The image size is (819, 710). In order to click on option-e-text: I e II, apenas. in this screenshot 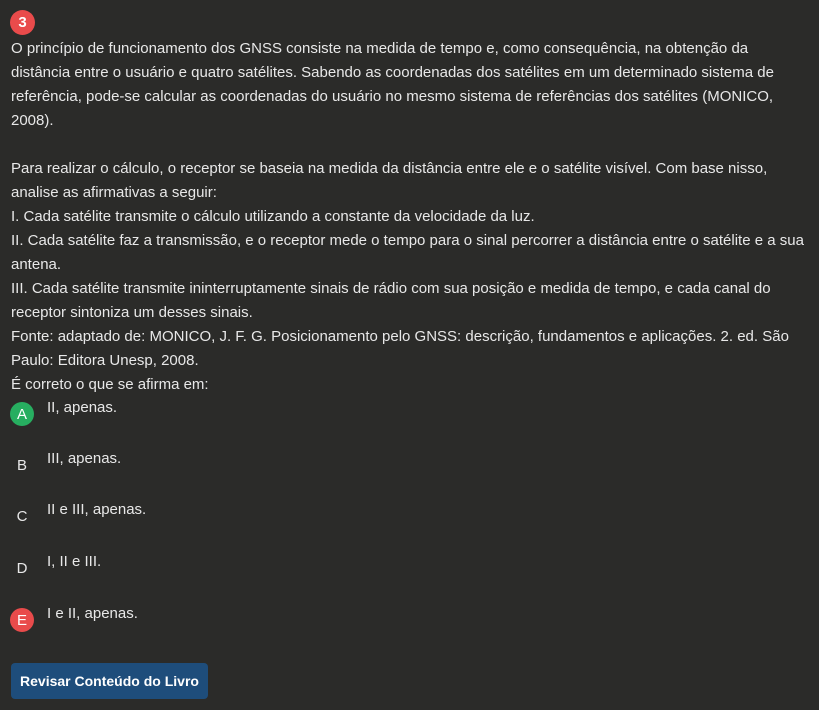, I will do `click(92, 613)`.